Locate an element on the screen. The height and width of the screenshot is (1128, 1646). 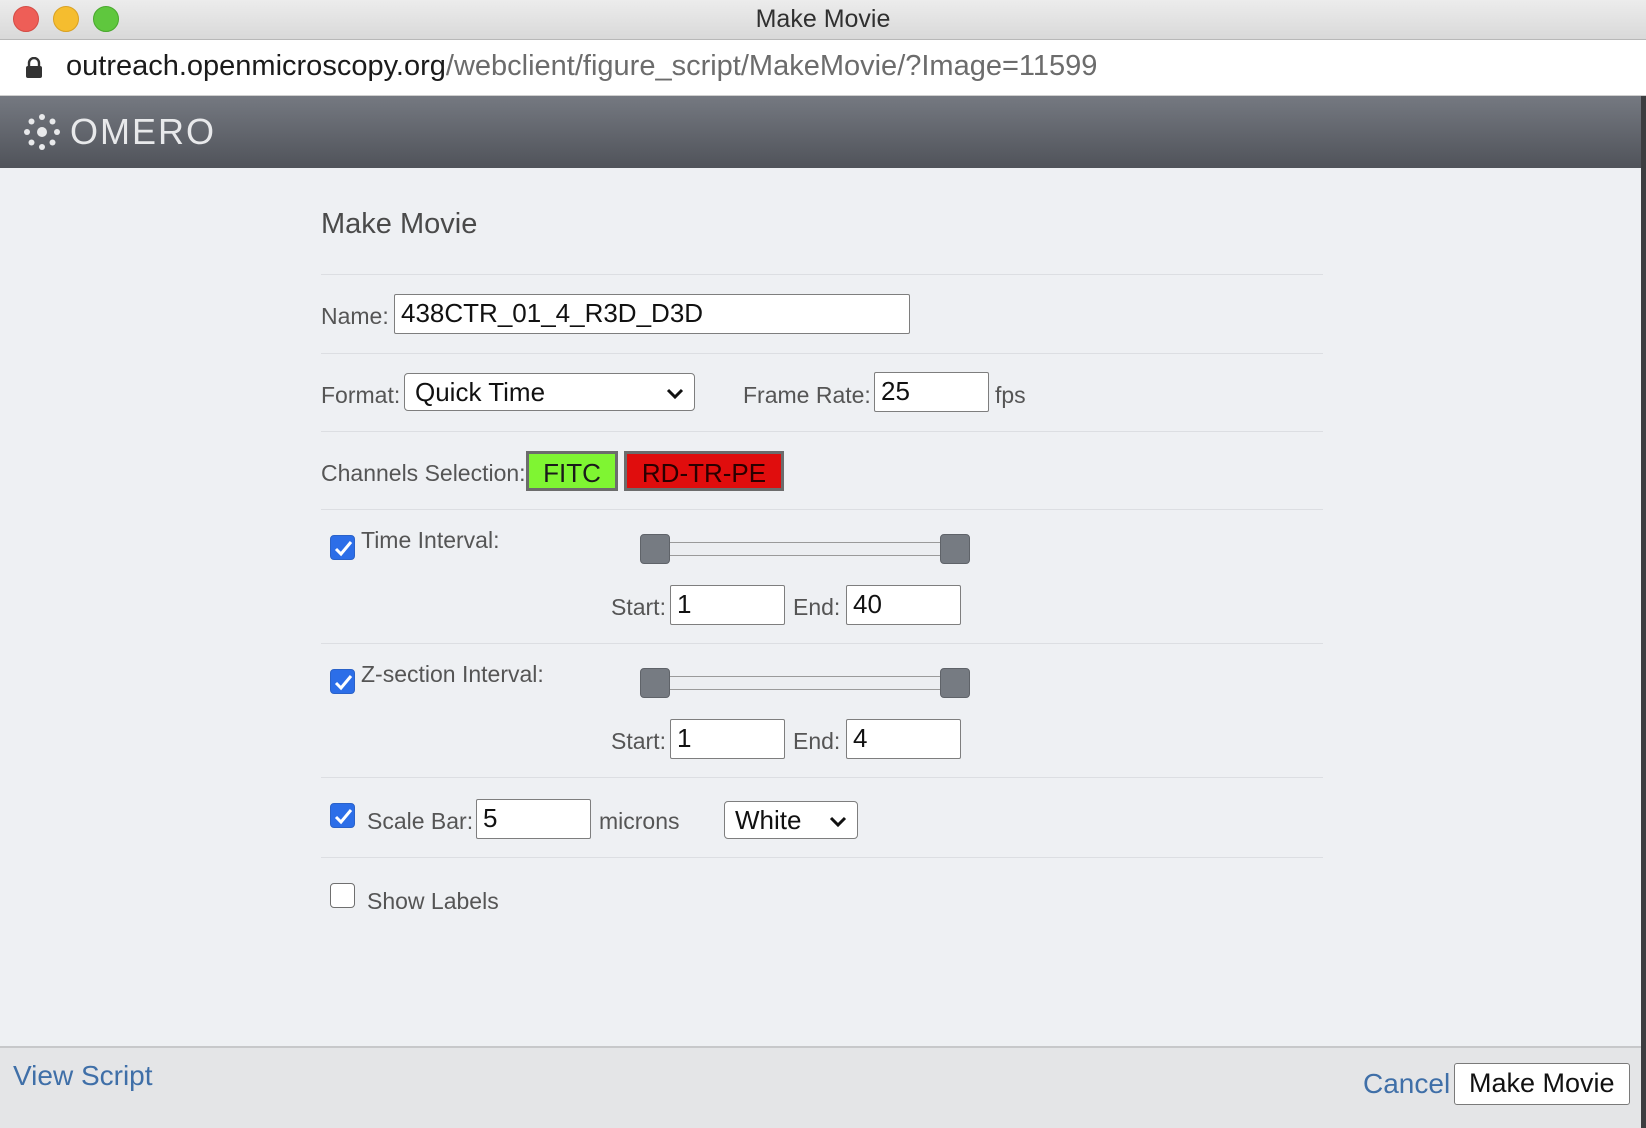
time-end-input: 40 is located at coordinates (903, 605).